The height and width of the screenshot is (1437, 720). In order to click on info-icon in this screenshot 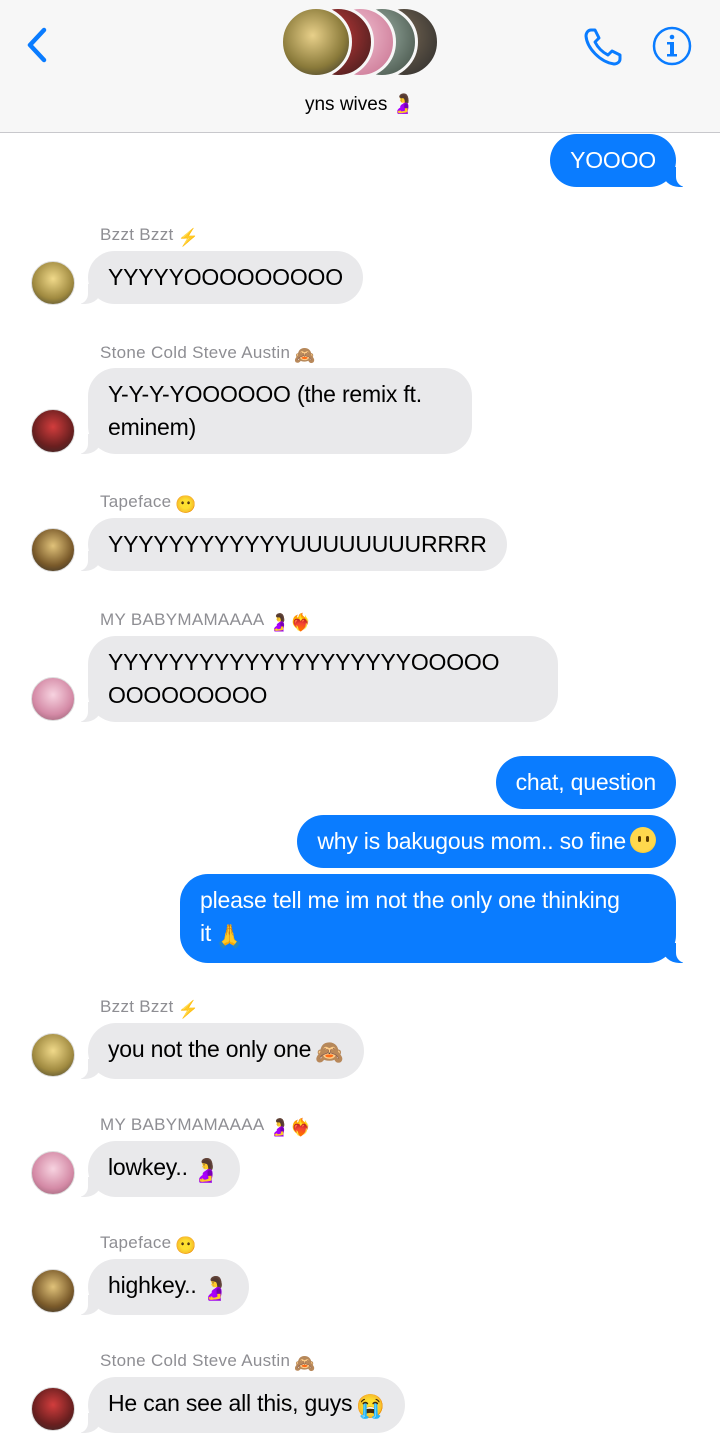, I will do `click(672, 46)`.